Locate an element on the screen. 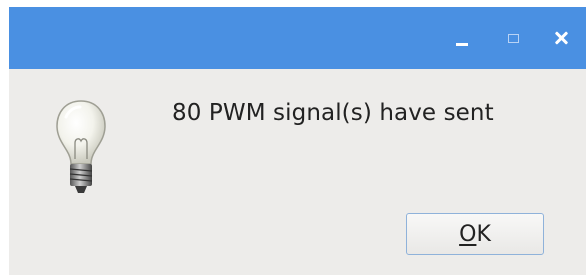  ok-button: OK is located at coordinates (475, 234).